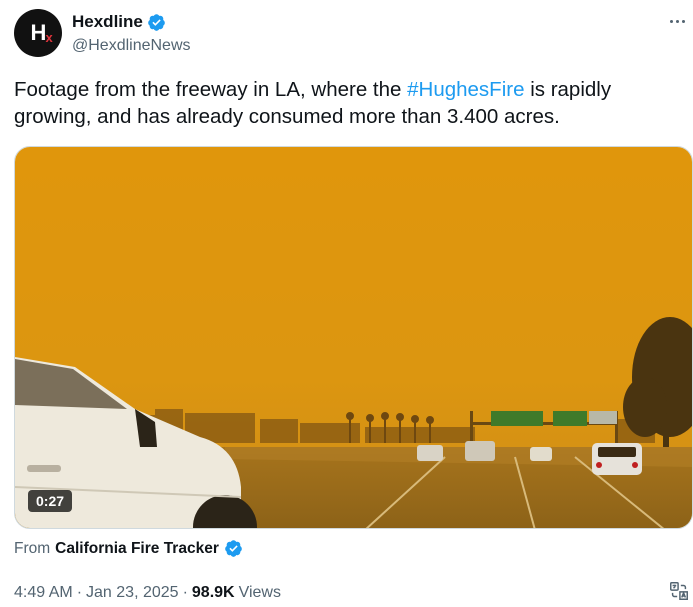 Image resolution: width=693 pixels, height=607 pixels. I want to click on author-name-row: Hexdline, so click(119, 22).